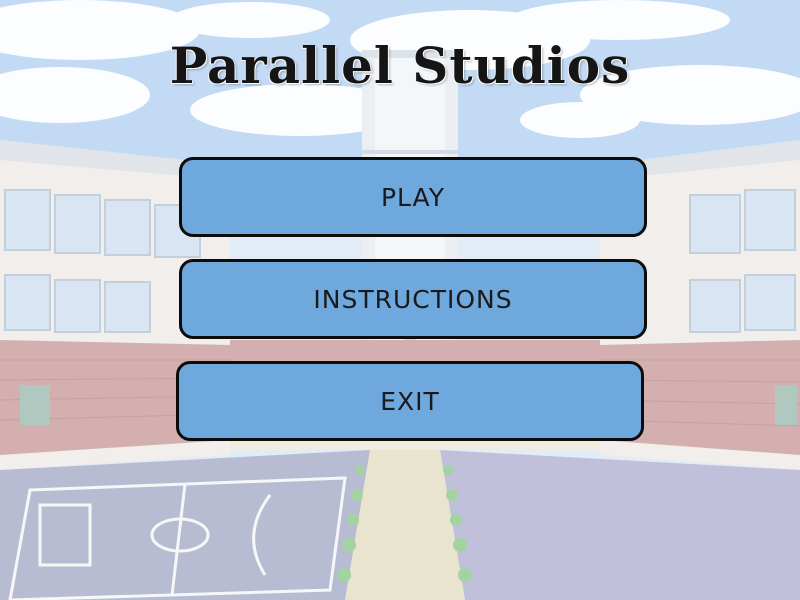  I want to click on instructions-button: INSTRUCTIONS, so click(413, 299).